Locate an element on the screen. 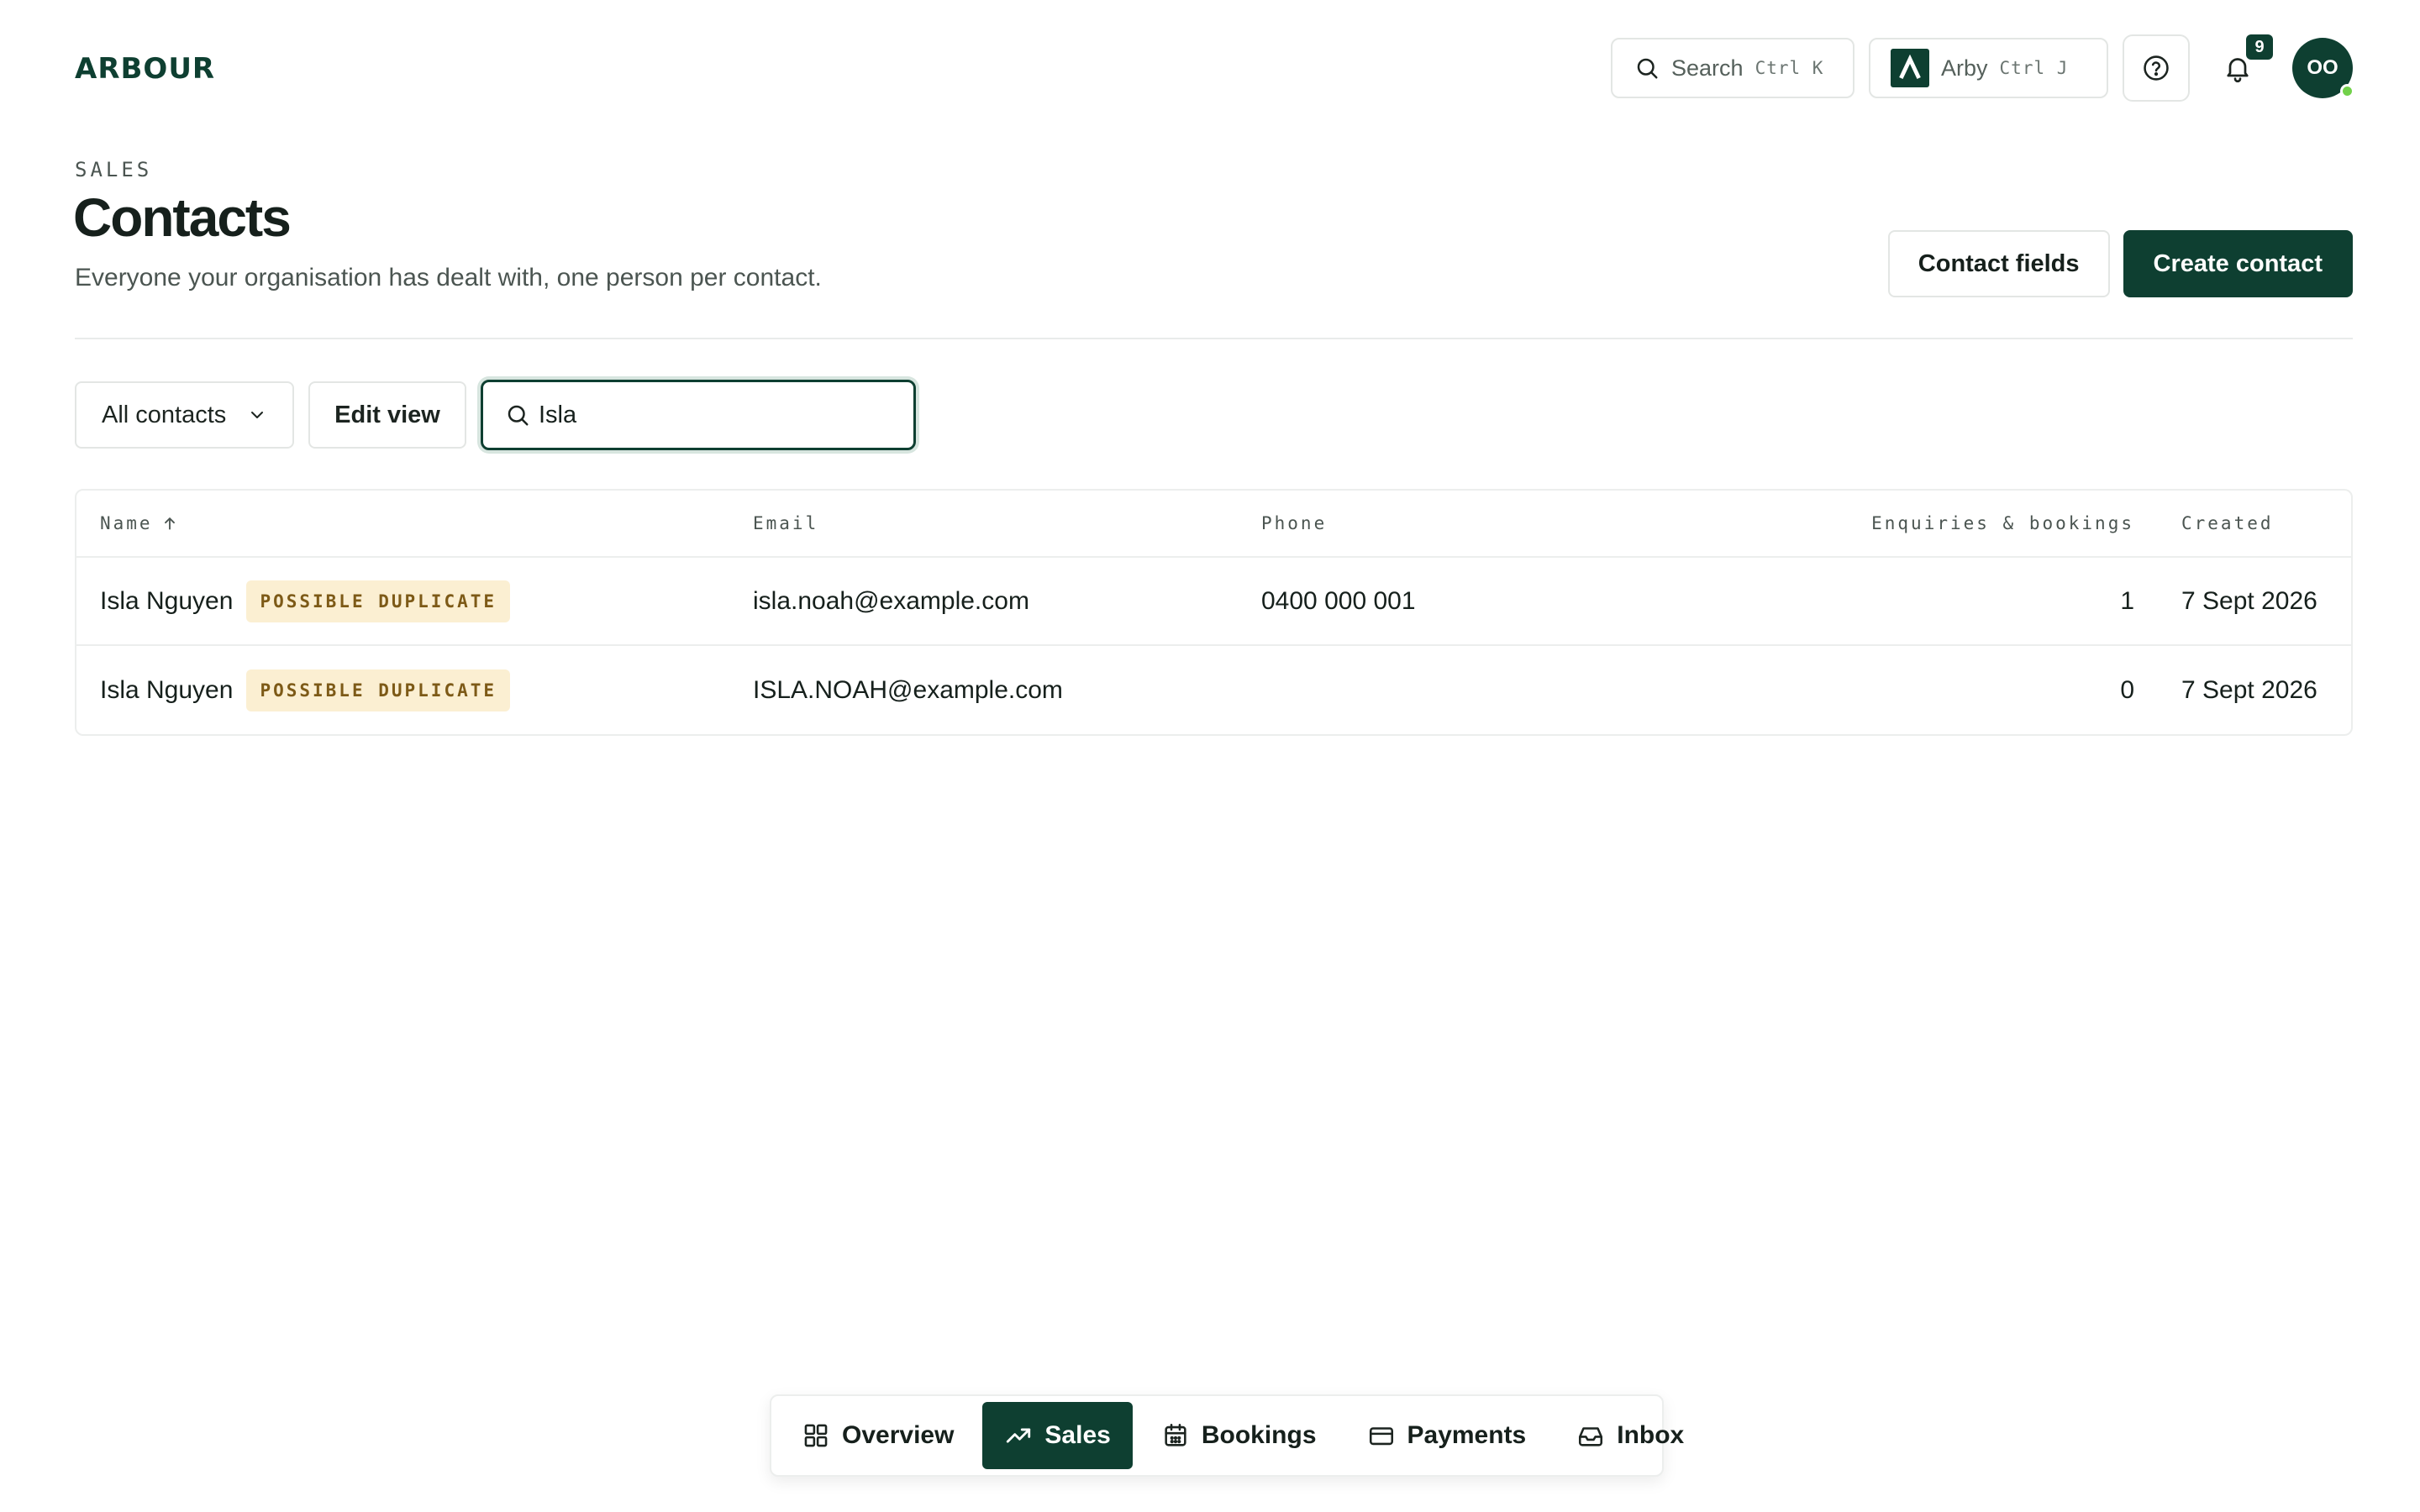 The image size is (2420, 1512). topbar-actions: Search Ctrl K Arby Ctrl J 9 OO is located at coordinates (1983, 68).